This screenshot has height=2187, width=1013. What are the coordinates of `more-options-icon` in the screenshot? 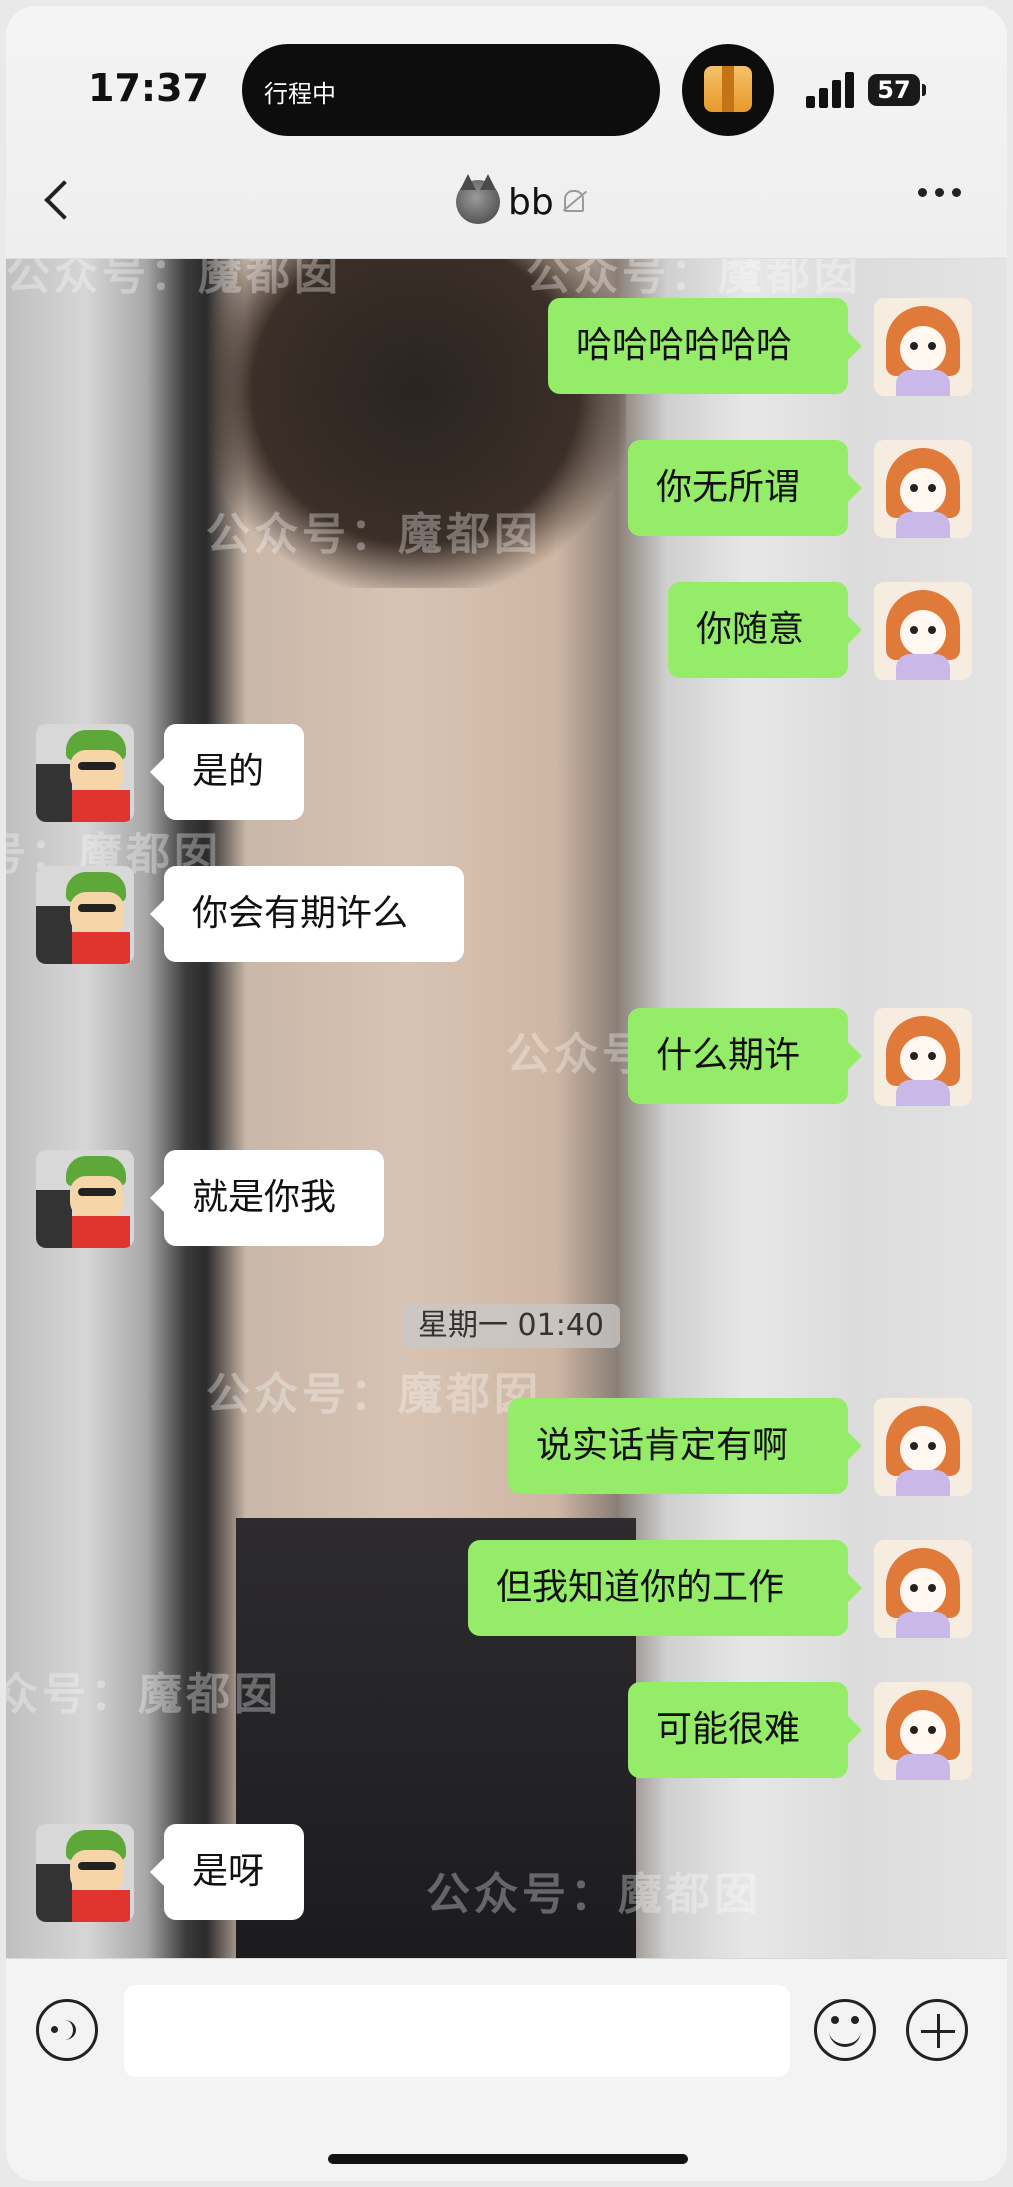 It's located at (939, 192).